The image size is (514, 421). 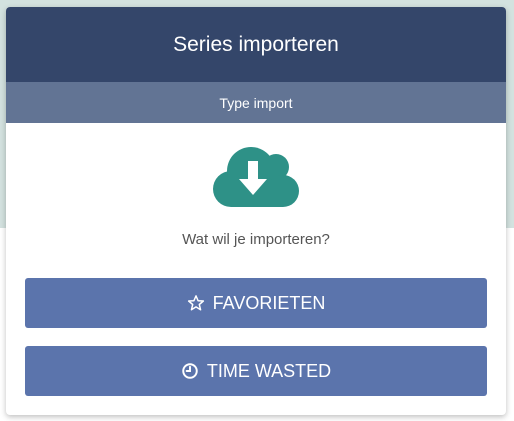 I want to click on cloud-download-icon, so click(x=256, y=177).